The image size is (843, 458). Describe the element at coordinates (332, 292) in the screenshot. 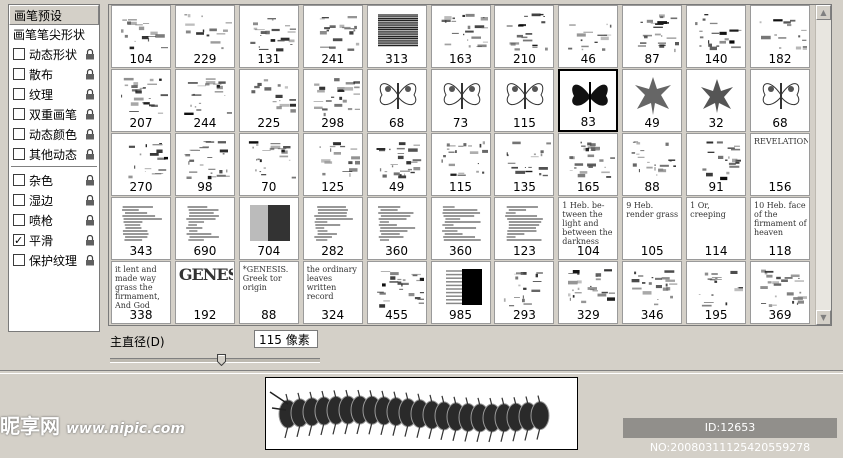

I see `brush-preset-cell: the ordinary leaves written record 324` at that location.